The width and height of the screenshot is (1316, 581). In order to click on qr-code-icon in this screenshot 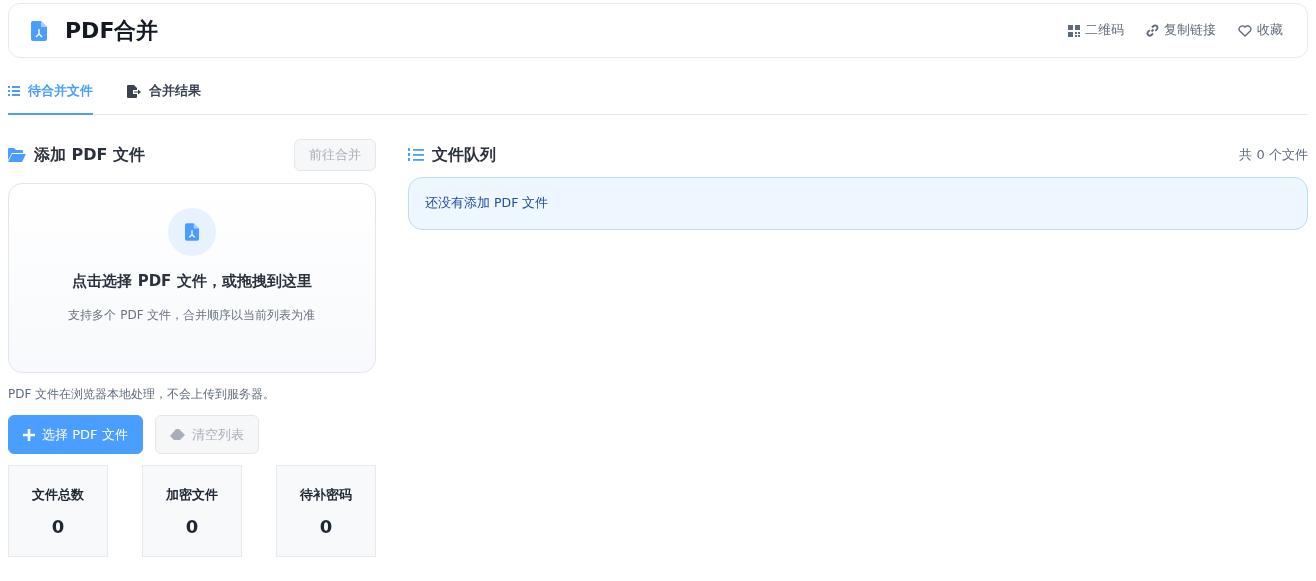, I will do `click(1074, 30)`.